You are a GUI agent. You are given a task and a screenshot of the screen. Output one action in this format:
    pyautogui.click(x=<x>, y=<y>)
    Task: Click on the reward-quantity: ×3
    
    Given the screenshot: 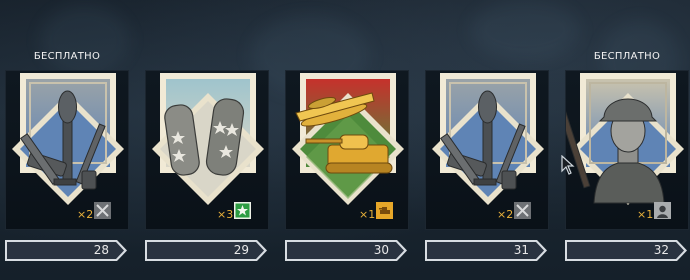 What is the action you would take?
    pyautogui.click(x=225, y=214)
    